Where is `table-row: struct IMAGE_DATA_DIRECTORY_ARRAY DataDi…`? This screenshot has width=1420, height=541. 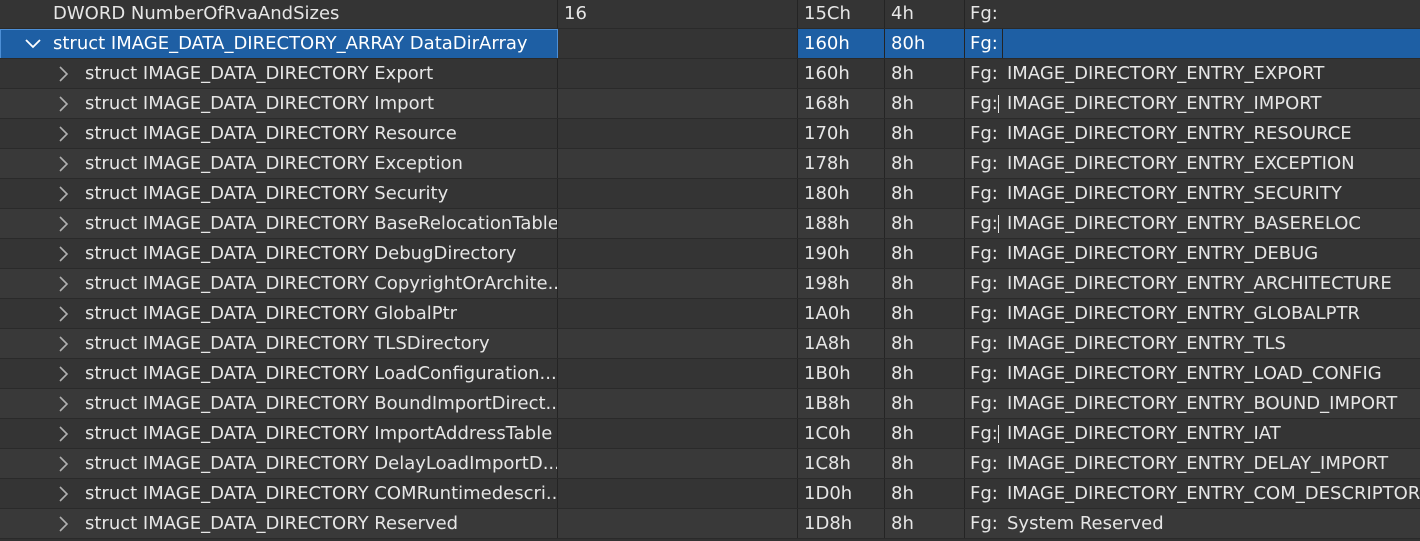
table-row: struct IMAGE_DATA_DIRECTORY_ARRAY DataDi… is located at coordinates (710, 44).